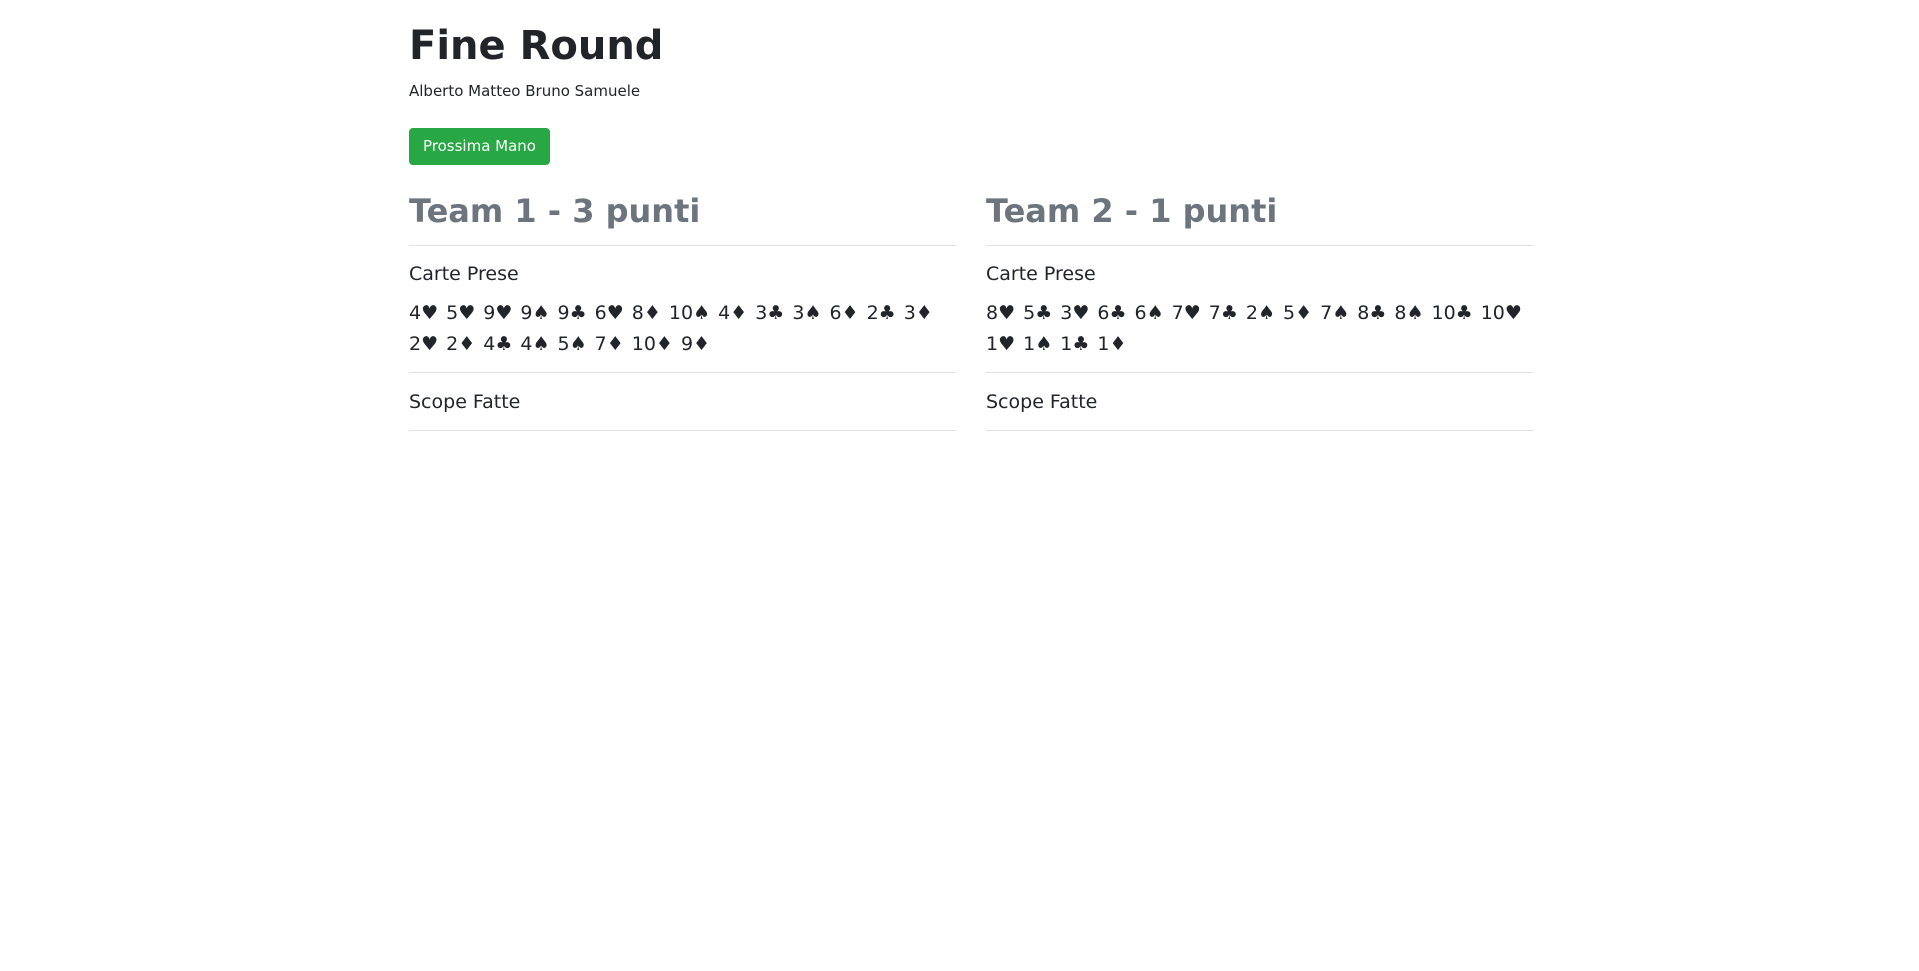 The image size is (1919, 971). I want to click on card: 6♥, so click(609, 313).